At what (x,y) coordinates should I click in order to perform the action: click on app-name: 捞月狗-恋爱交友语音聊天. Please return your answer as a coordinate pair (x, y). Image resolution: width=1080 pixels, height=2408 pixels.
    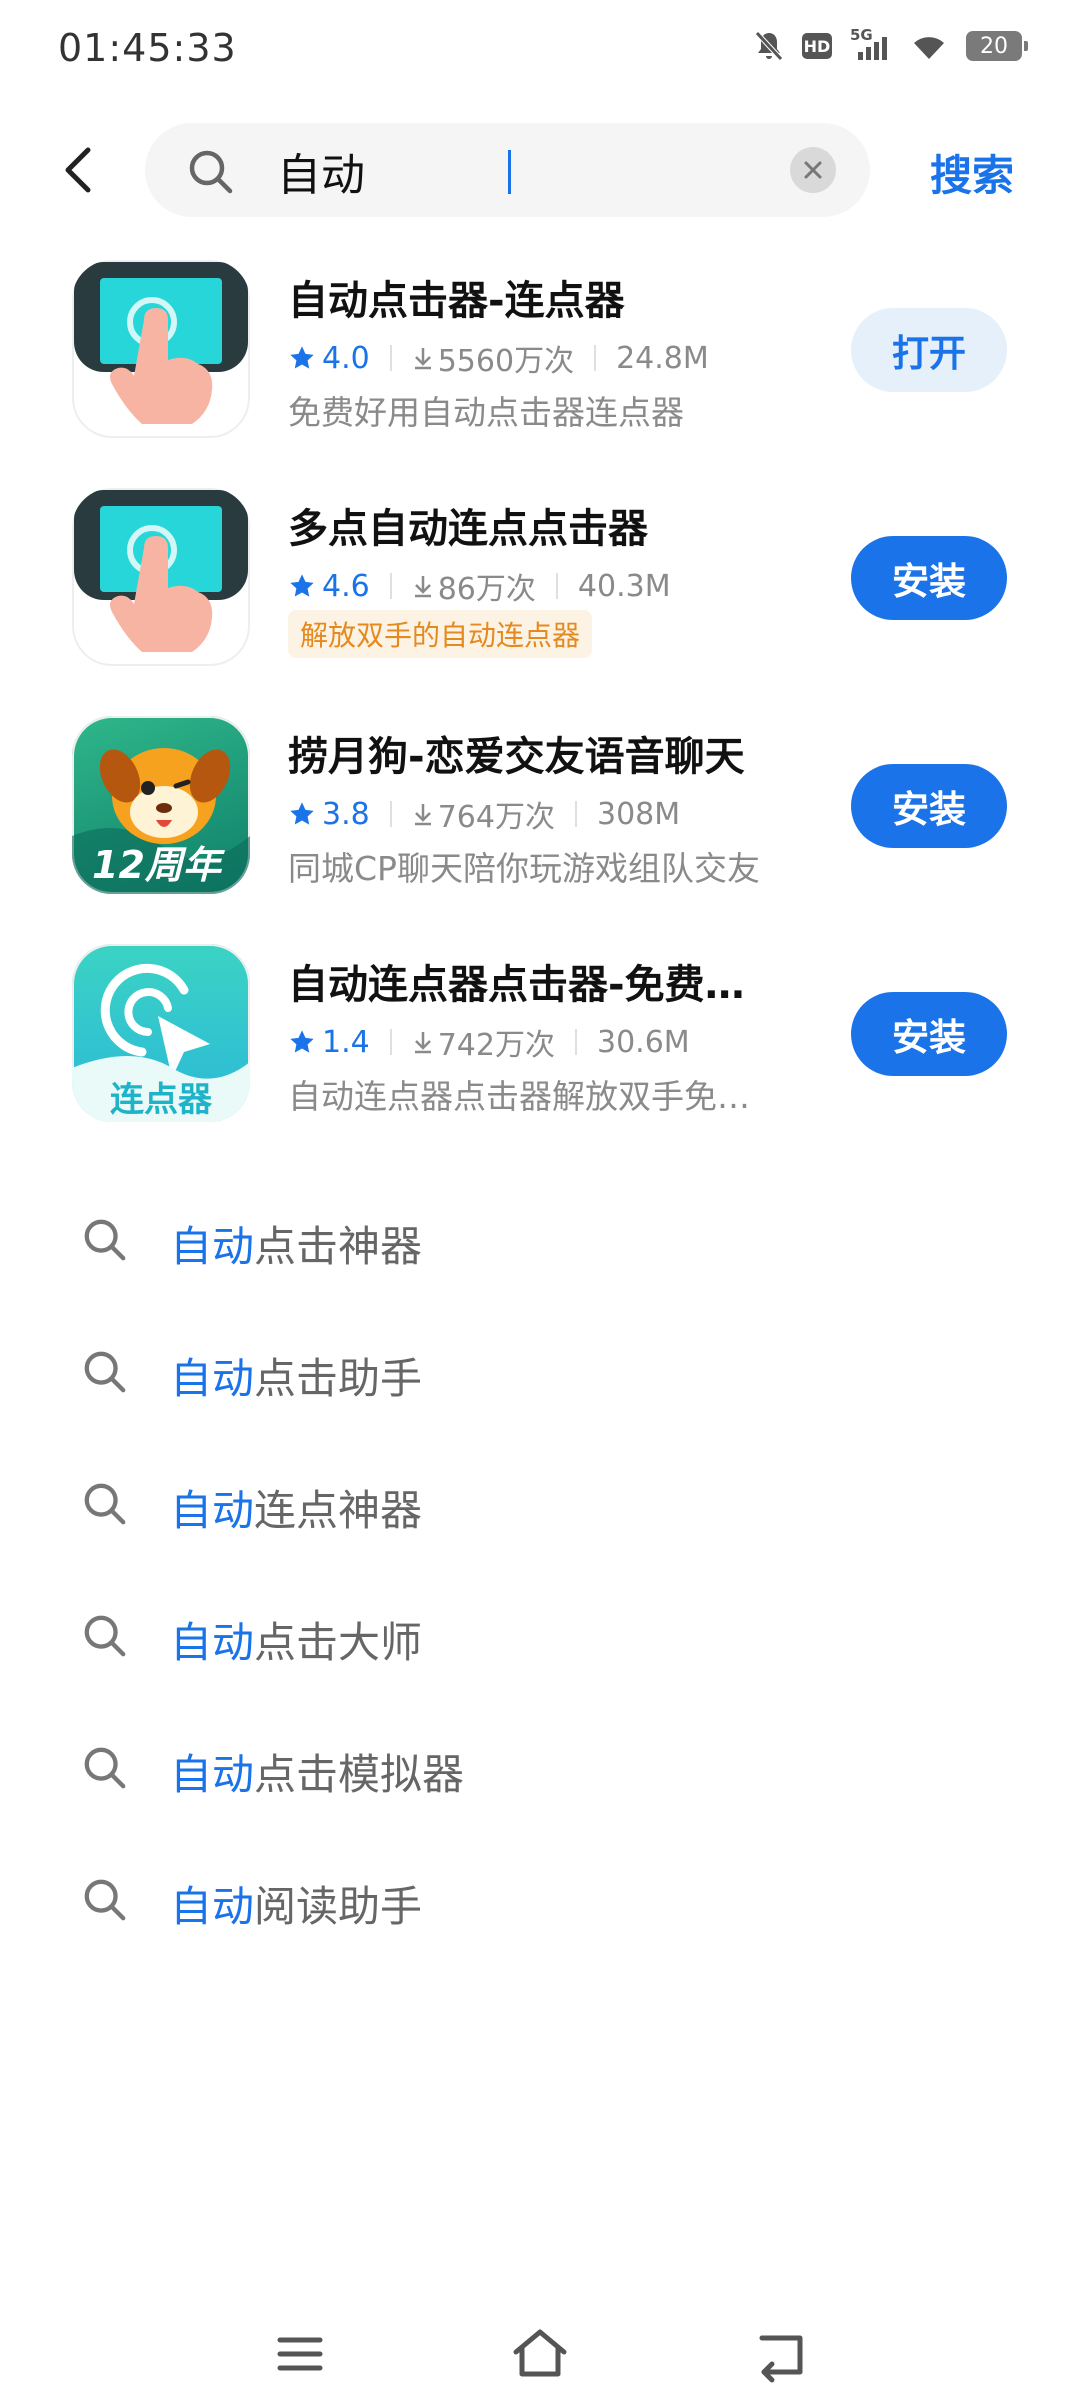
    Looking at the image, I should click on (516, 757).